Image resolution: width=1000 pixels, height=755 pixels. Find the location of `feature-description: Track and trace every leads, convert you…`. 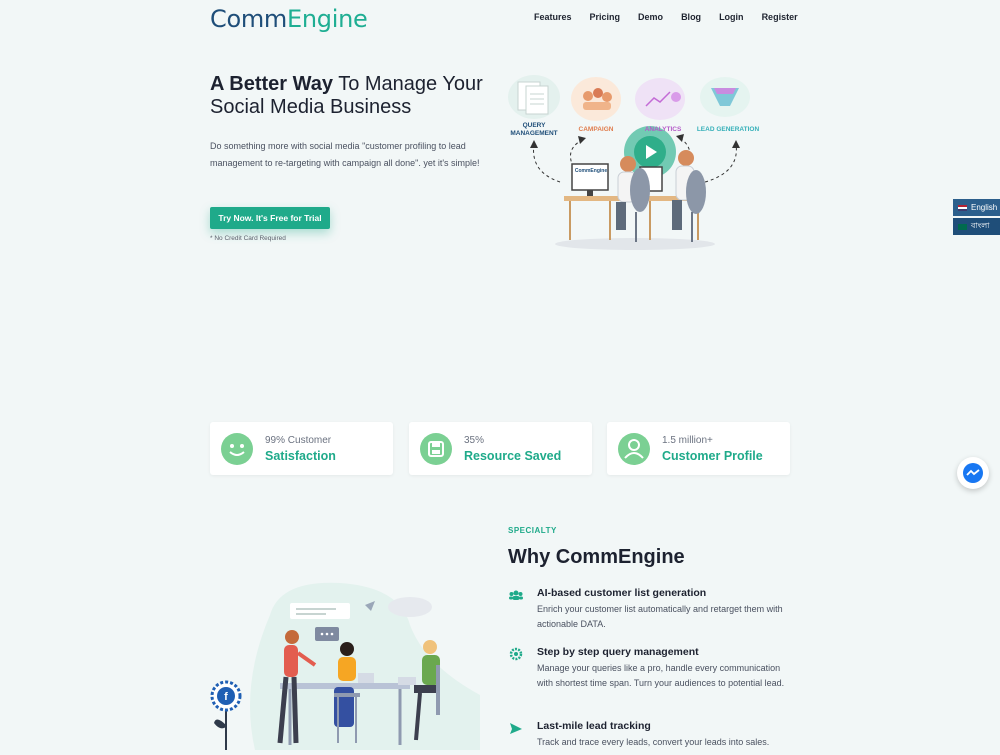

feature-description: Track and trace every leads, convert you… is located at coordinates (653, 742).